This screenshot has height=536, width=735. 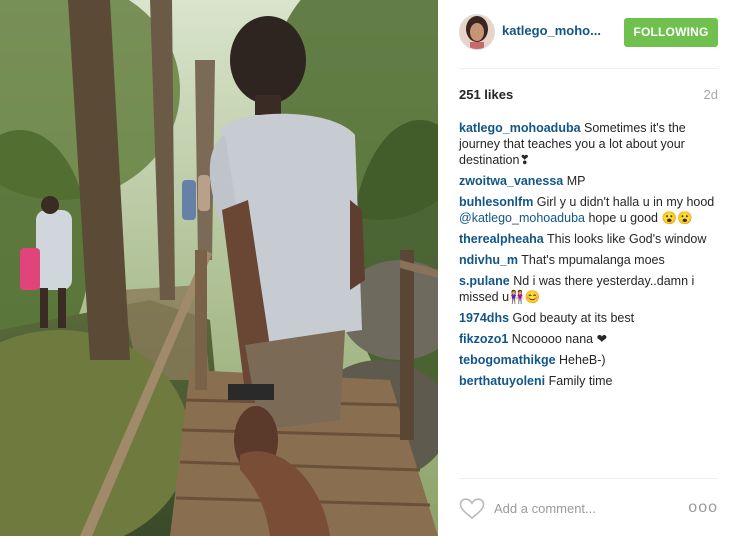 I want to click on comment-username: berthatuyoleni, so click(x=502, y=381).